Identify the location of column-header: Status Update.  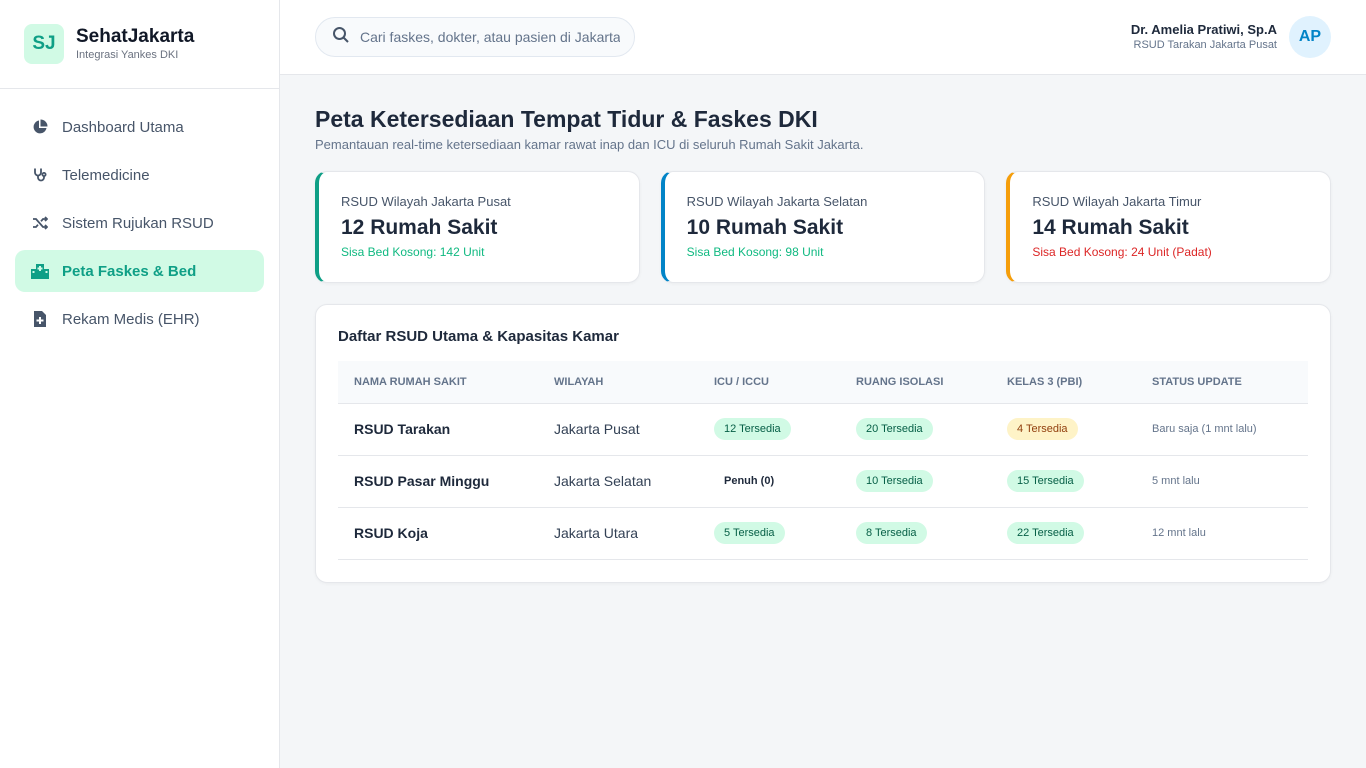
(1222, 382).